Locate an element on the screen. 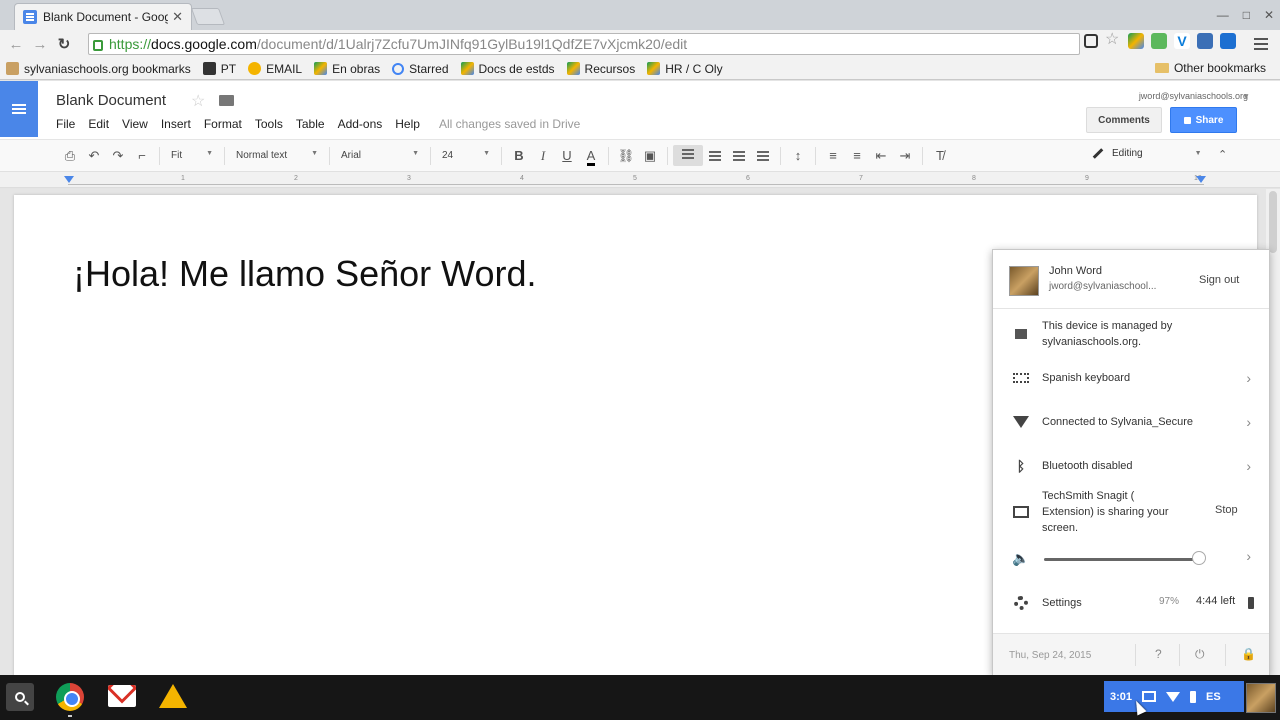 The image size is (1280, 720). bookmark-pt: PT is located at coordinates (219, 69).